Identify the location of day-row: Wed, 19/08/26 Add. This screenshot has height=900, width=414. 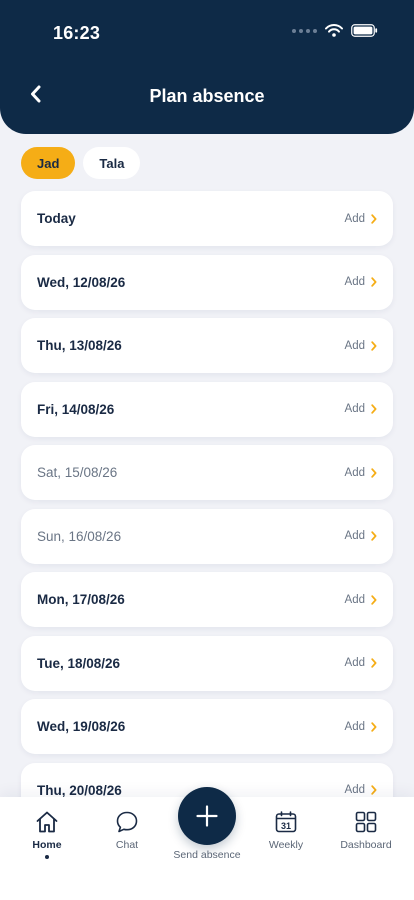
(207, 726).